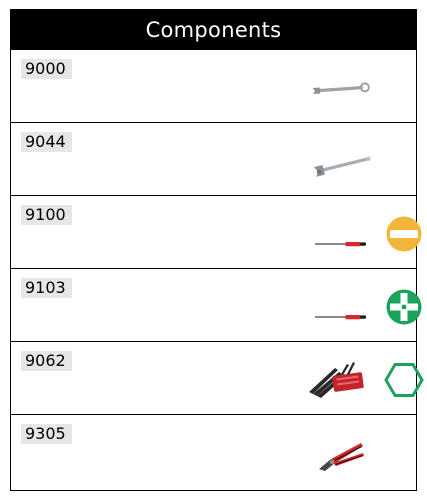 This screenshot has height=501, width=427. Describe the element at coordinates (341, 457) in the screenshot. I see `pliers-icon` at that location.